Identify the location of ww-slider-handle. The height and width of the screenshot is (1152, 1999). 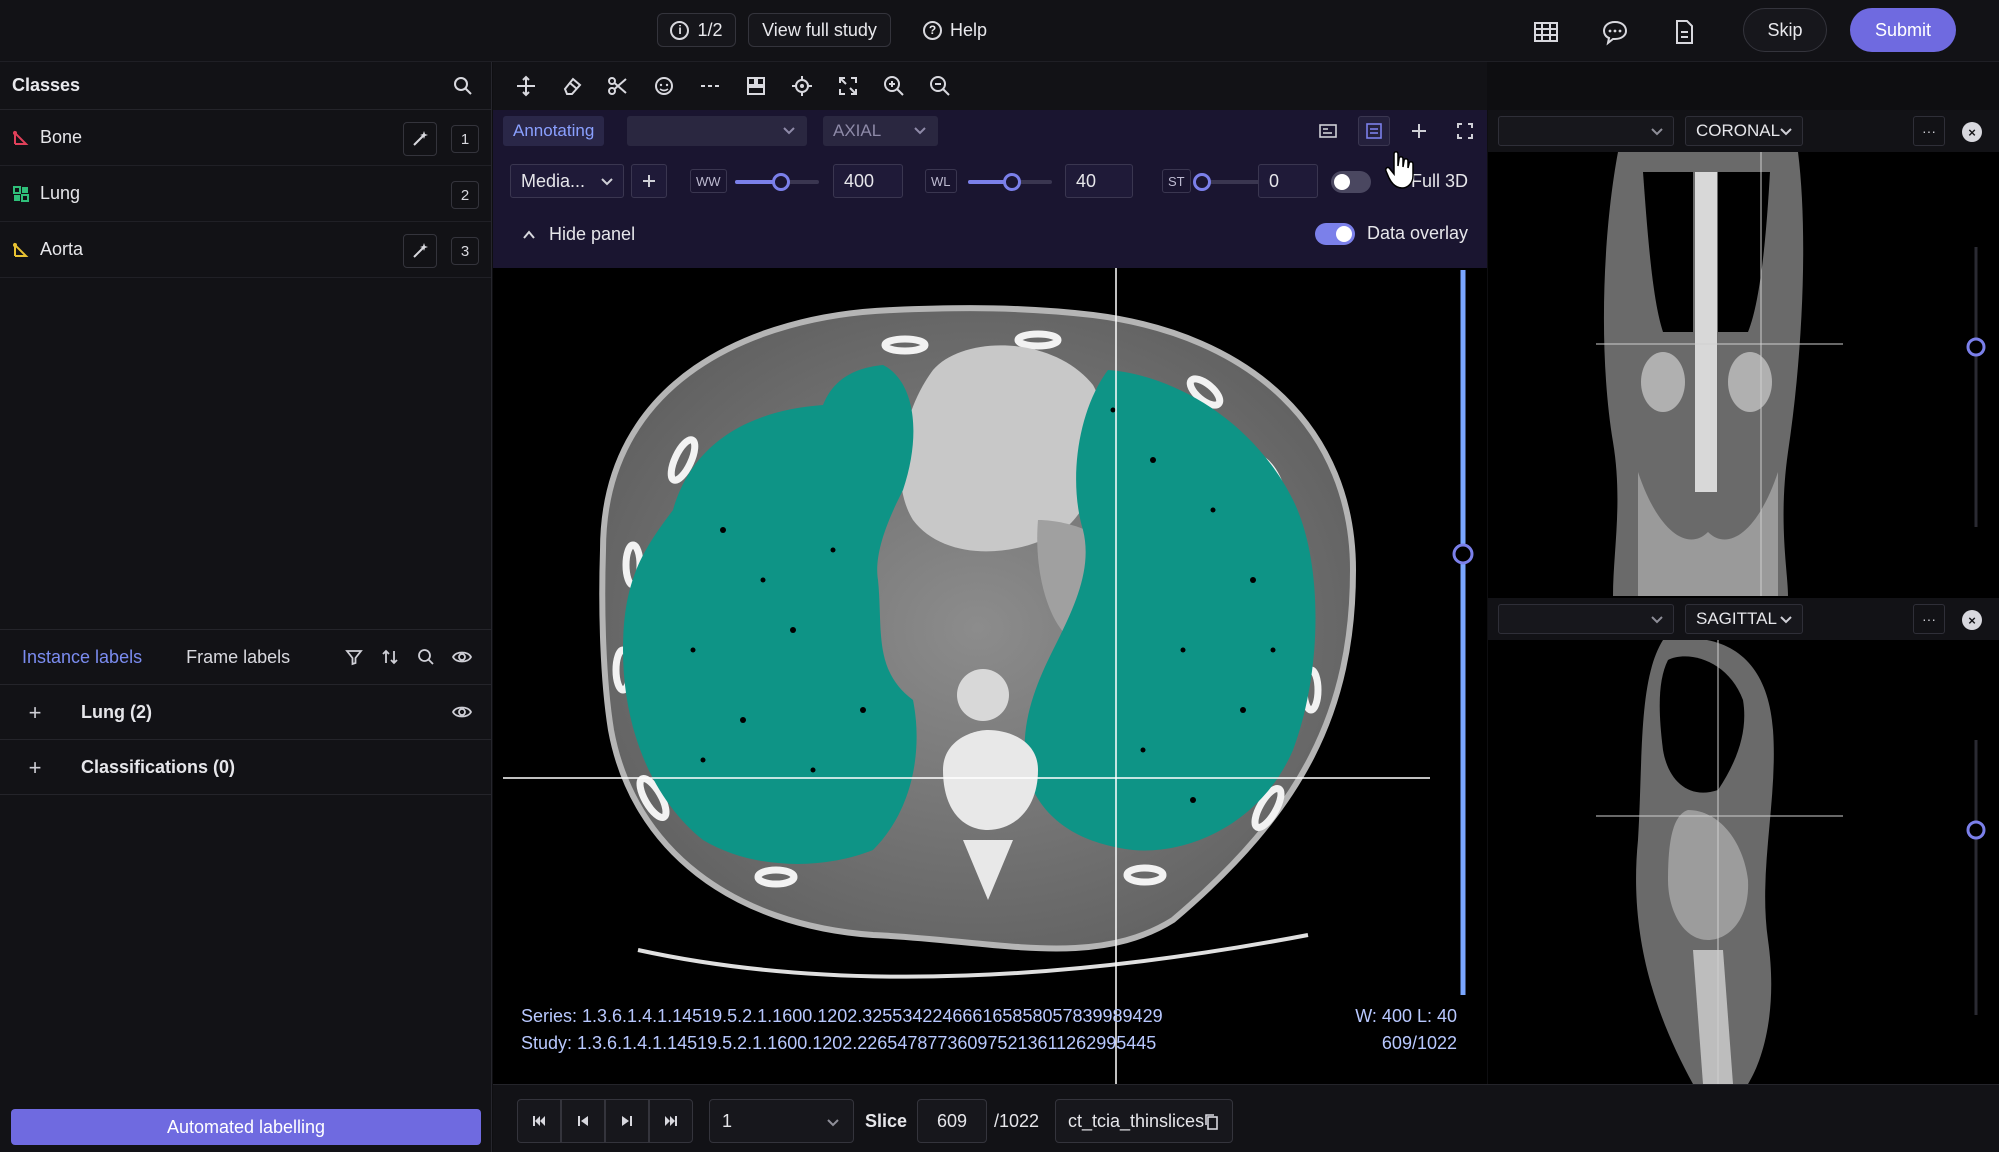
(781, 182).